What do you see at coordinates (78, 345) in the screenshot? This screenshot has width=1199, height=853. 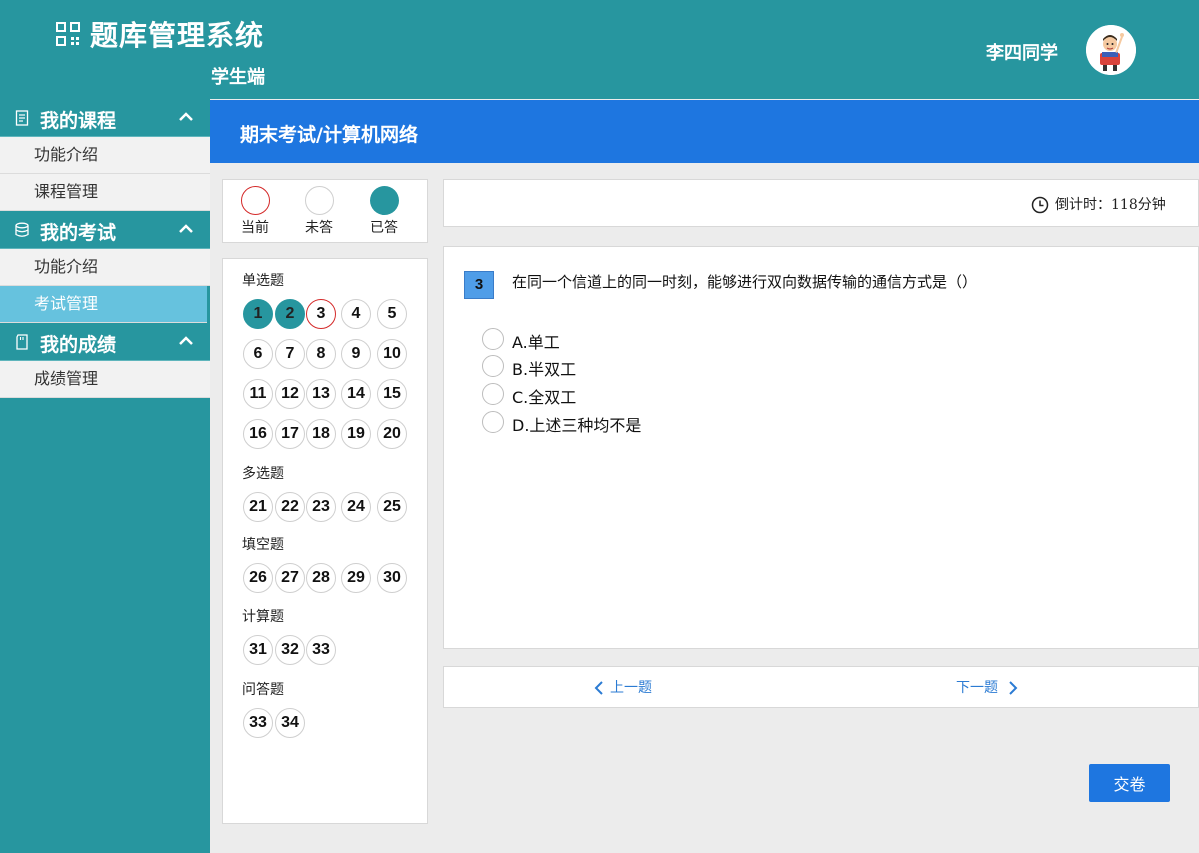 I see `menu-group-label: 我的成绩` at bounding box center [78, 345].